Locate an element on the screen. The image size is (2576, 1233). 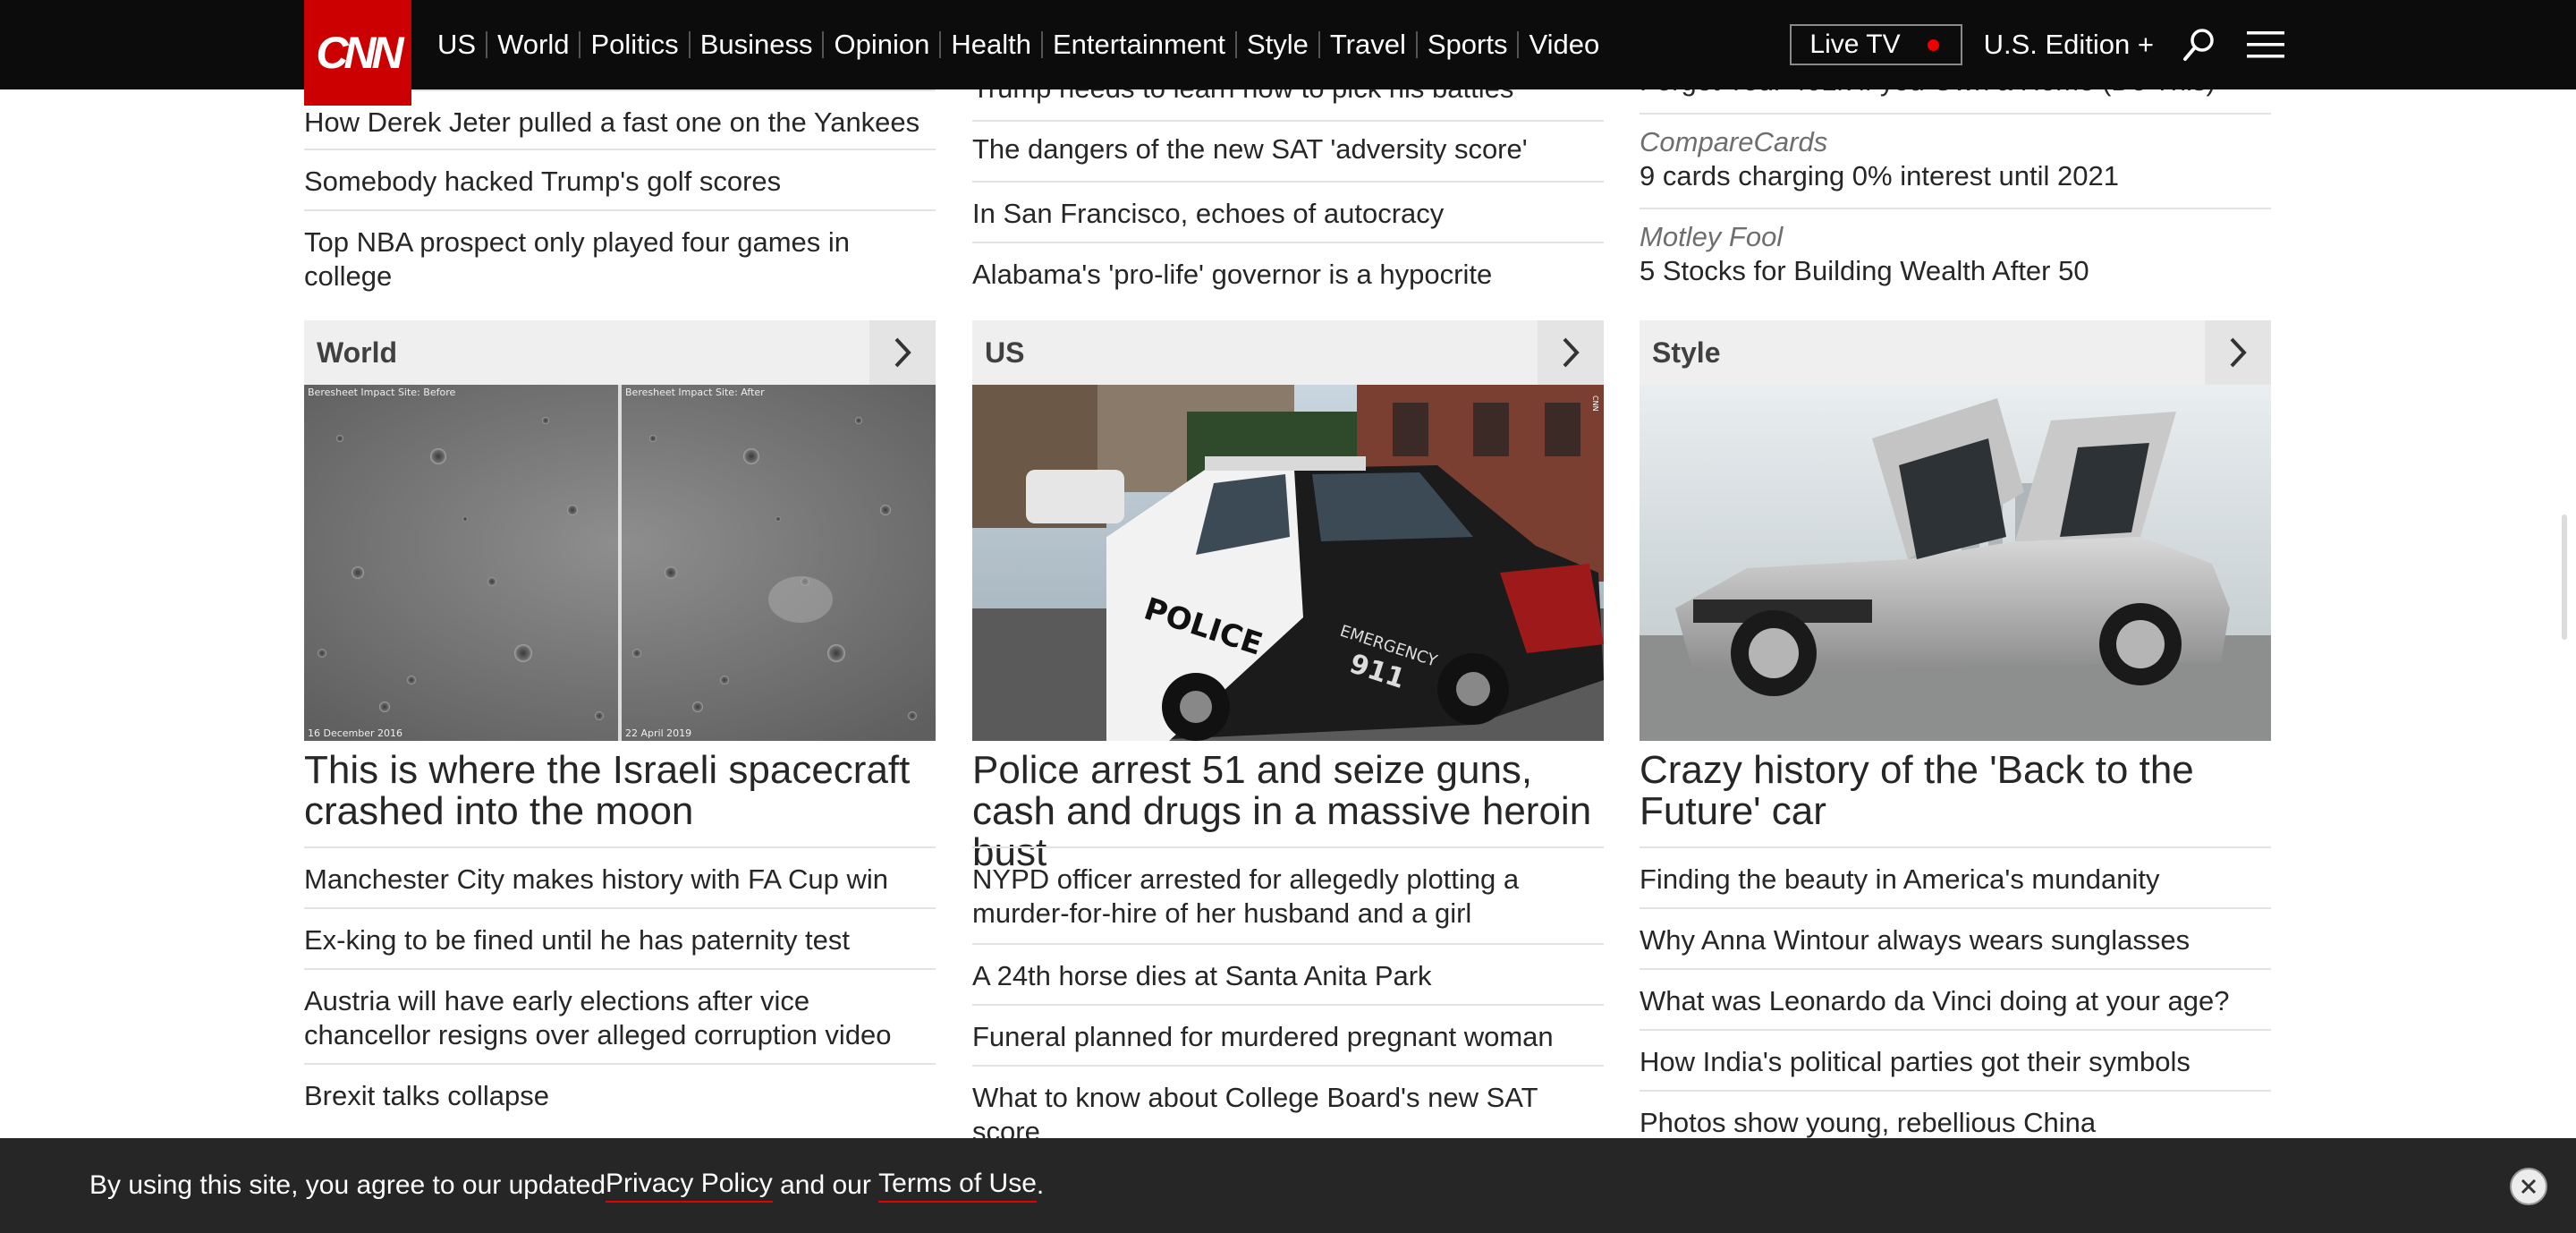
police-car-image: POLICE EMERGENCY 911 CNN is located at coordinates (1288, 563).